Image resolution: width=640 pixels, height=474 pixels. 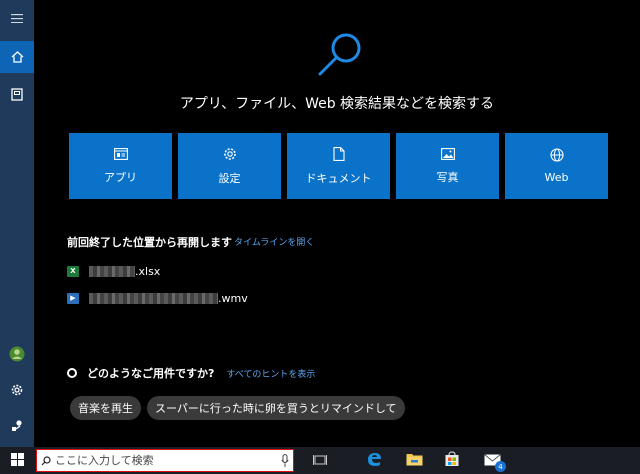 I want to click on notebook-button, so click(x=17, y=94).